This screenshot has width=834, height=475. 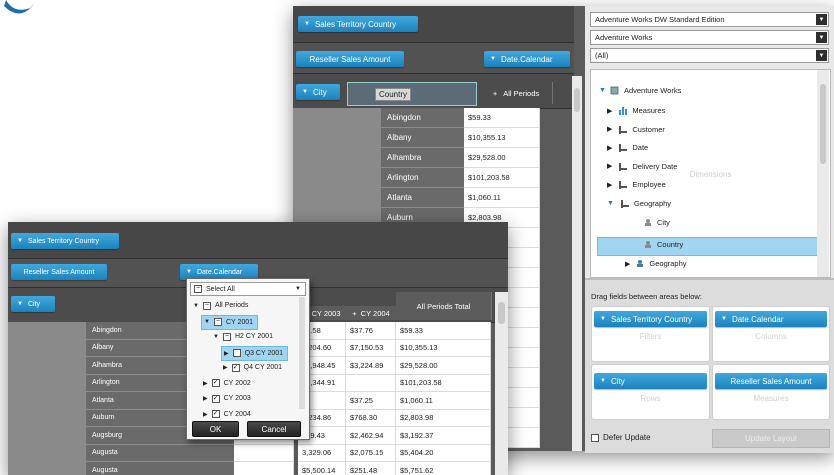 I want to click on rows-zone: ▼ City Rows, so click(x=650, y=392).